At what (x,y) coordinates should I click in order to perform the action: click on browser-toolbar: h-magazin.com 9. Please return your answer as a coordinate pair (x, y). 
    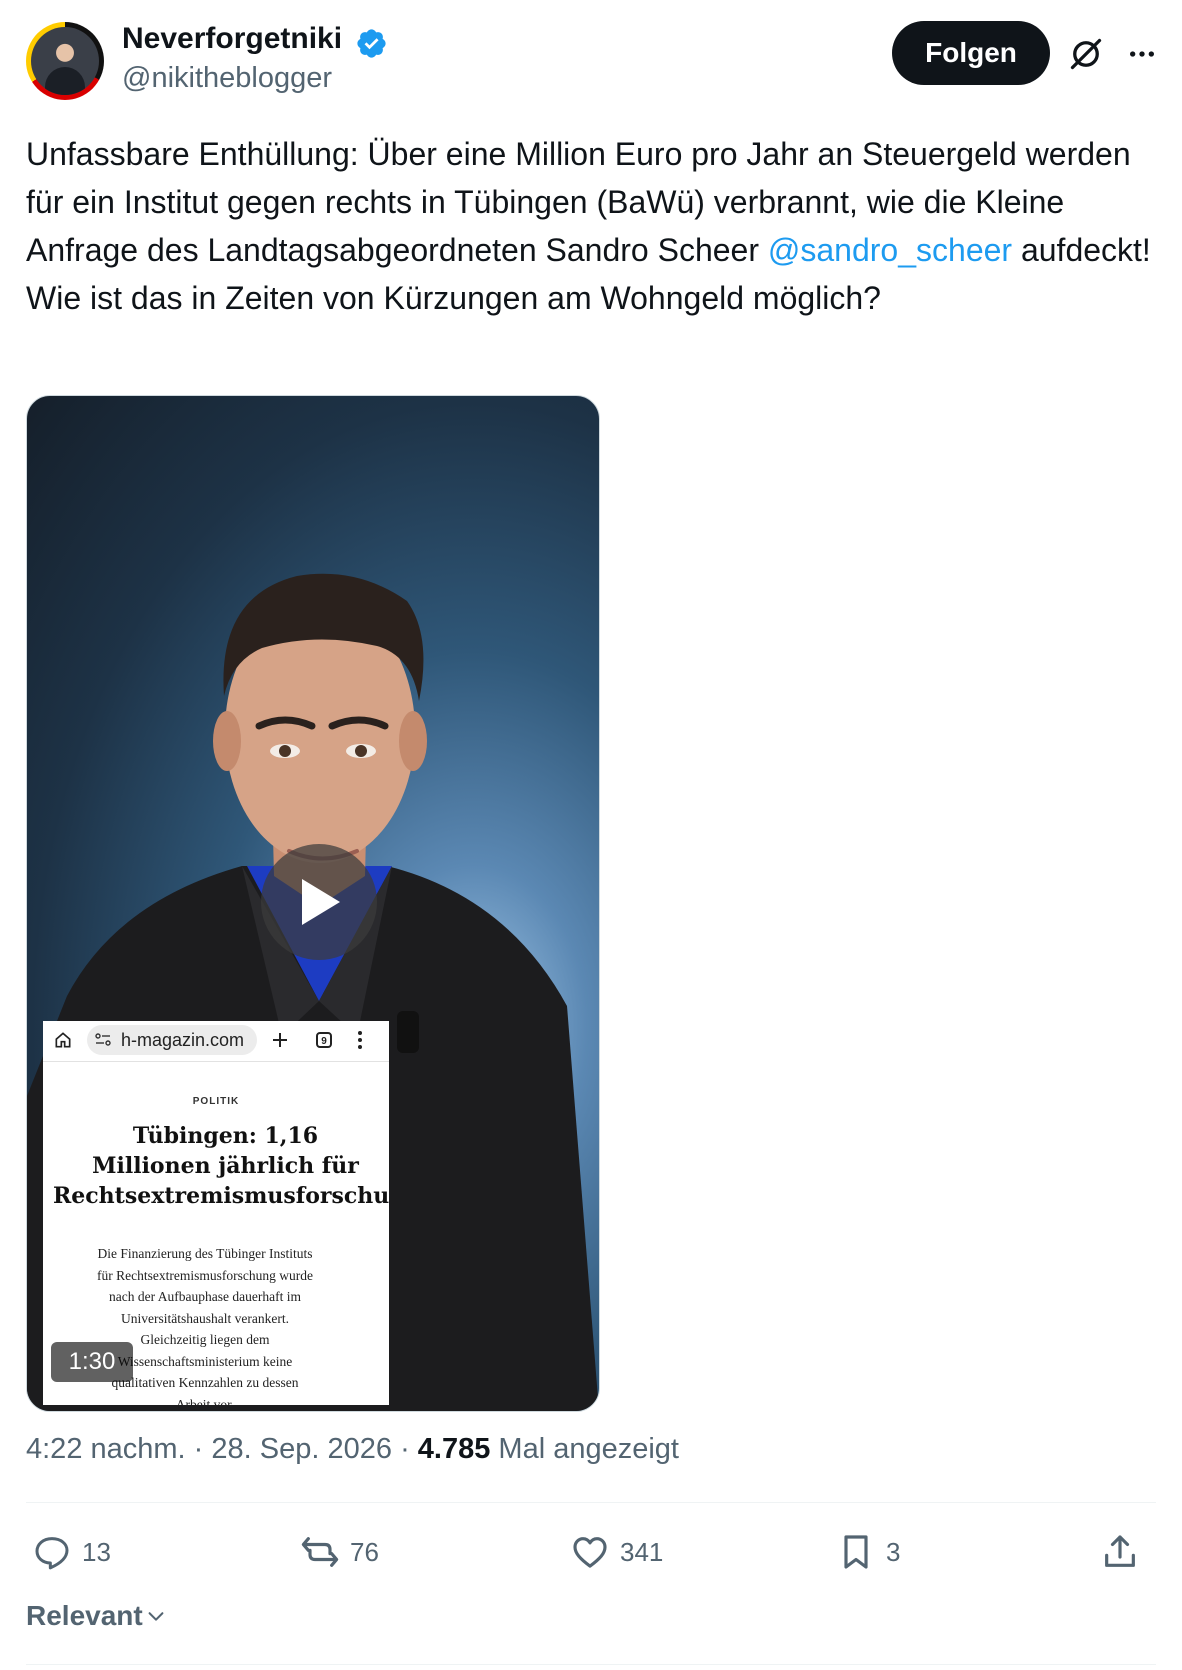
    Looking at the image, I should click on (216, 1041).